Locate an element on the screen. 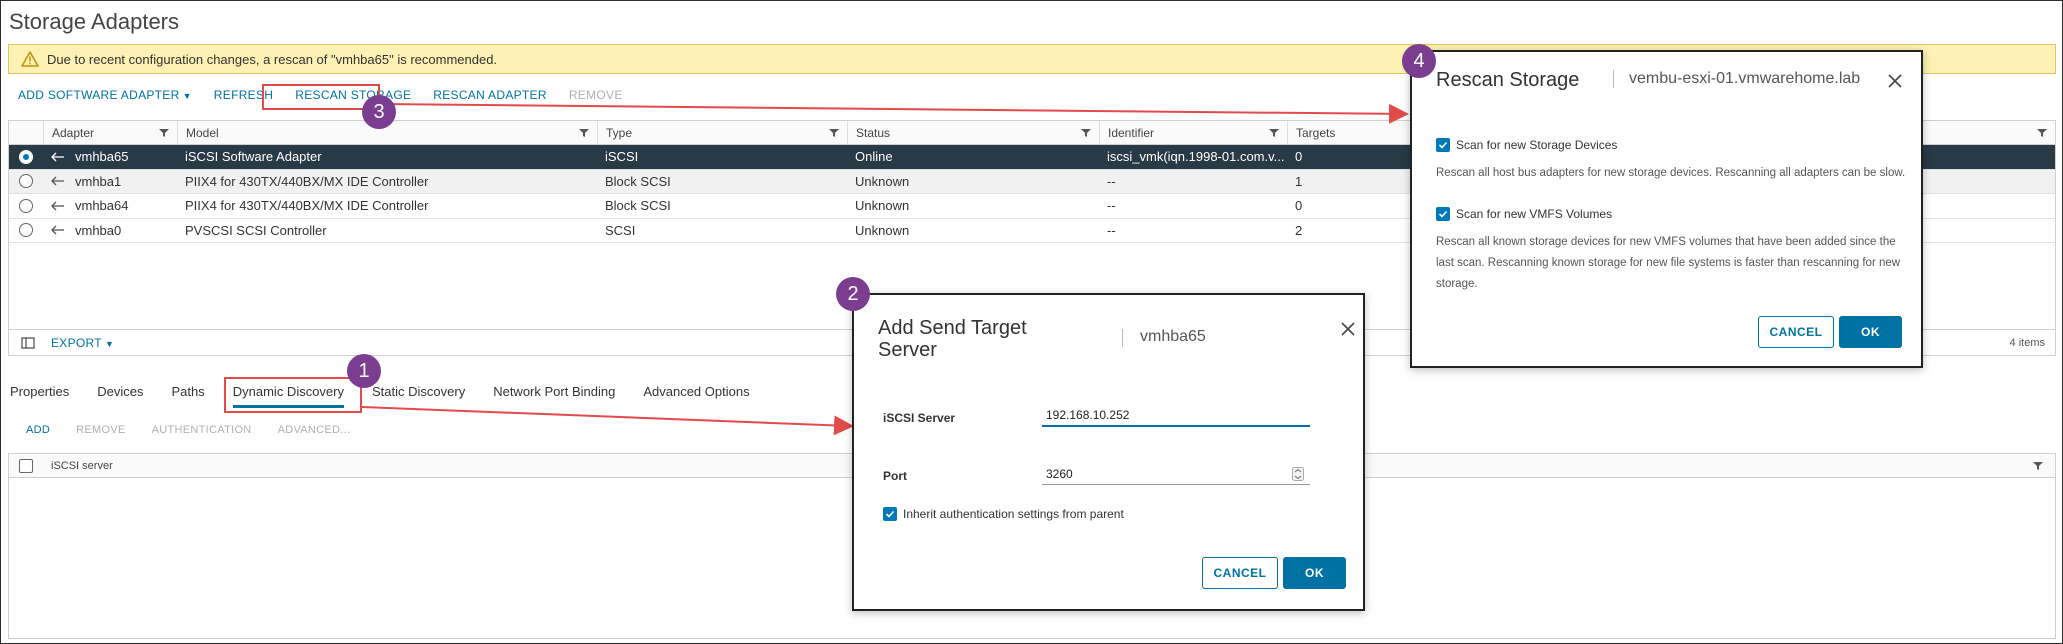 This screenshot has width=2063, height=644. dialog-title-line2: Server is located at coordinates (907, 350).